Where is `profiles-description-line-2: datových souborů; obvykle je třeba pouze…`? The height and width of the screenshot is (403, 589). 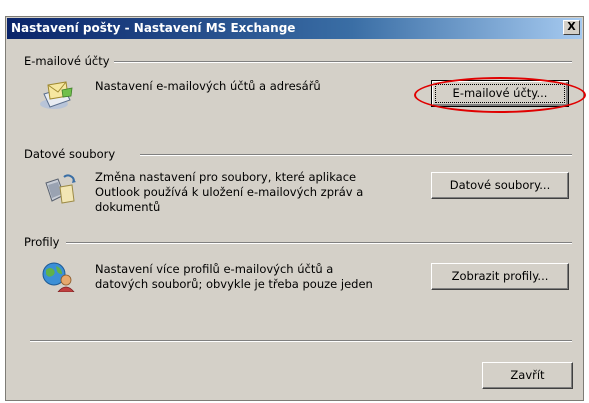
profiles-description-line-2: datových souborů; obvykle je třeba pouze… is located at coordinates (234, 284).